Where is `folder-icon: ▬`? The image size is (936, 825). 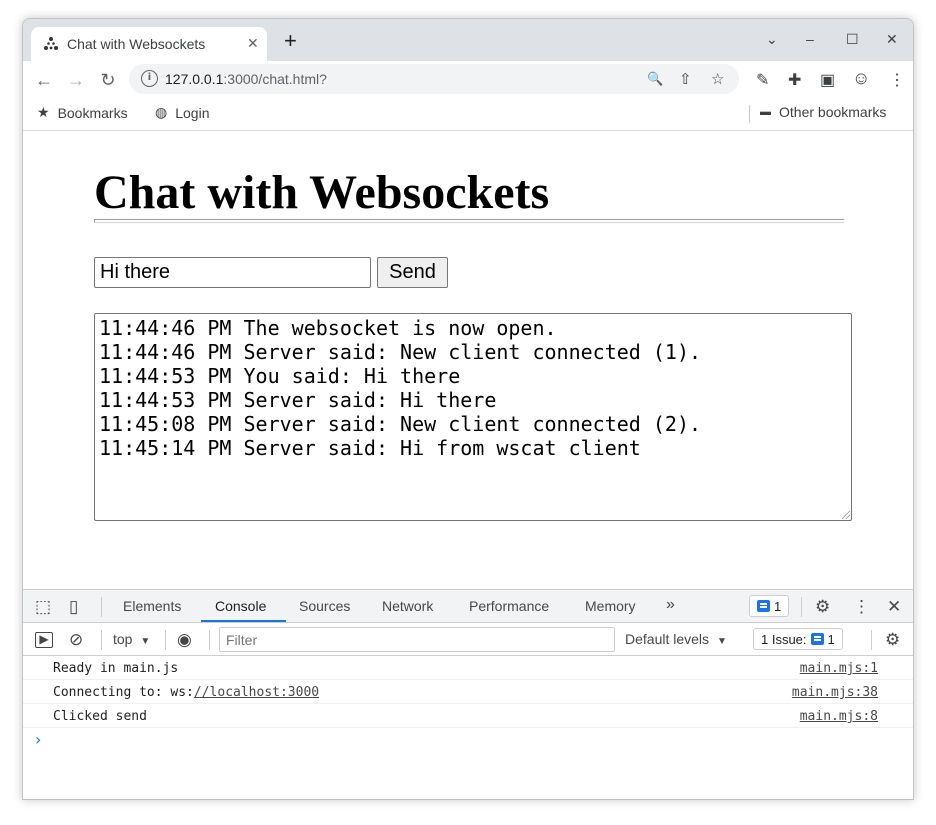 folder-icon: ▬ is located at coordinates (765, 112).